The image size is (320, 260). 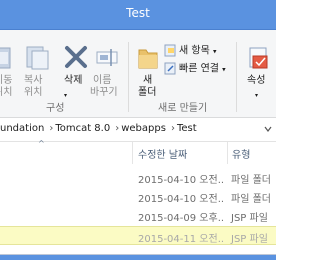 I want to click on properties-icon, so click(x=258, y=58).